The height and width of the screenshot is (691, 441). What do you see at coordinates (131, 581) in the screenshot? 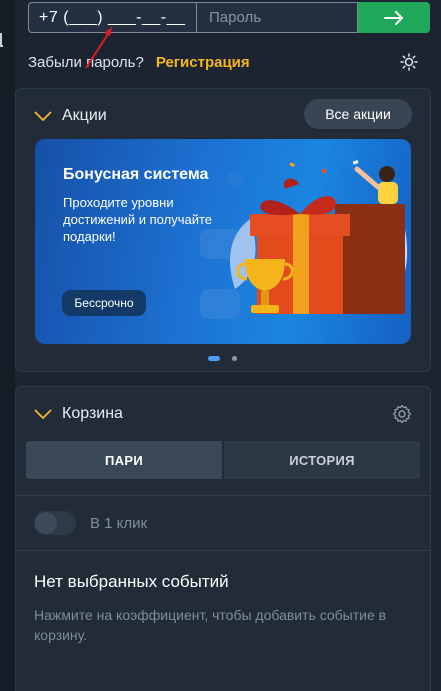
I see `empty-cart-title: Нет выбранных событий` at bounding box center [131, 581].